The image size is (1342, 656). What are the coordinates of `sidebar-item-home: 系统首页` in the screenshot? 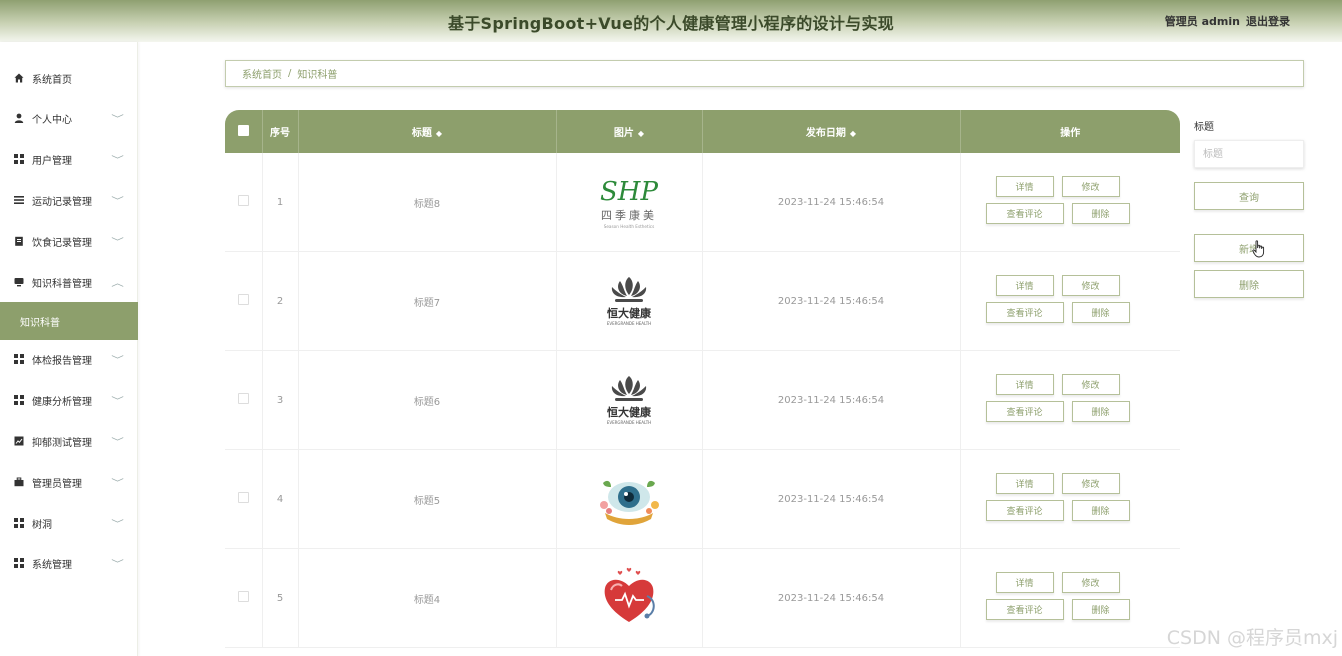 It's located at (69, 78).